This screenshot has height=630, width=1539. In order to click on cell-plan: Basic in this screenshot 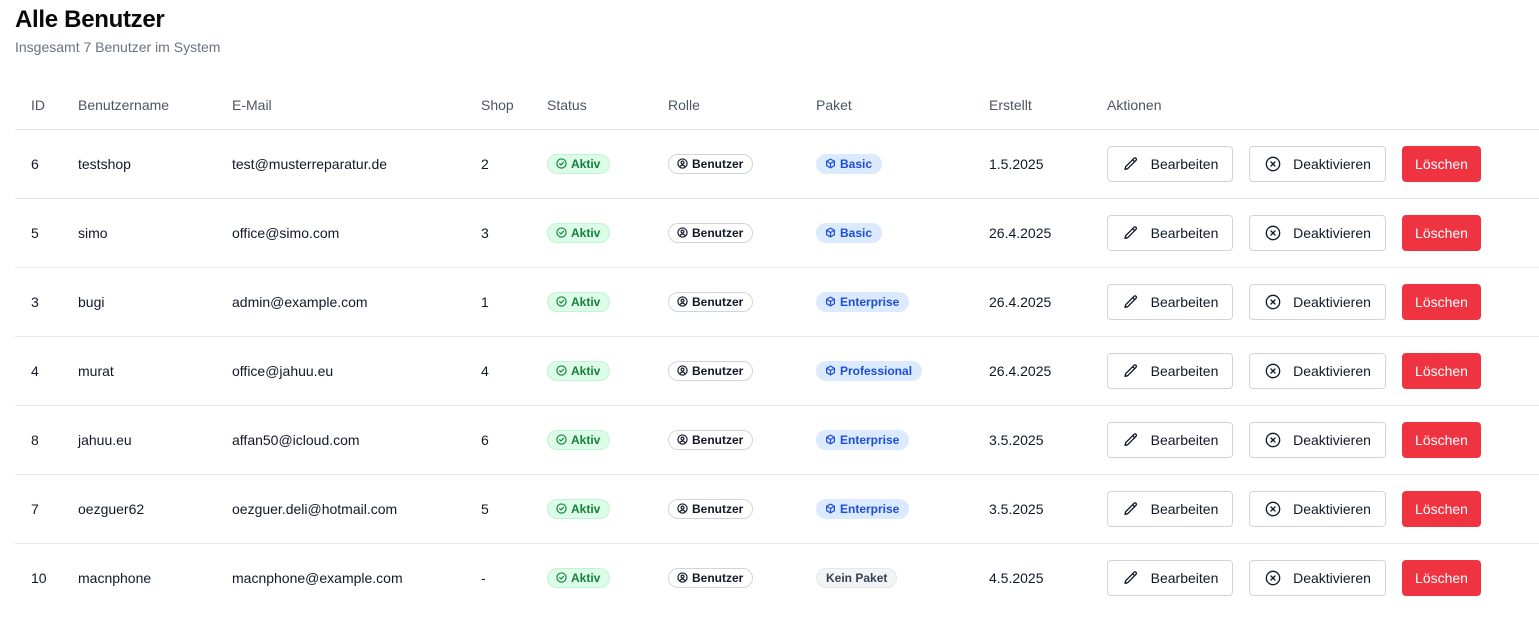, I will do `click(902, 233)`.